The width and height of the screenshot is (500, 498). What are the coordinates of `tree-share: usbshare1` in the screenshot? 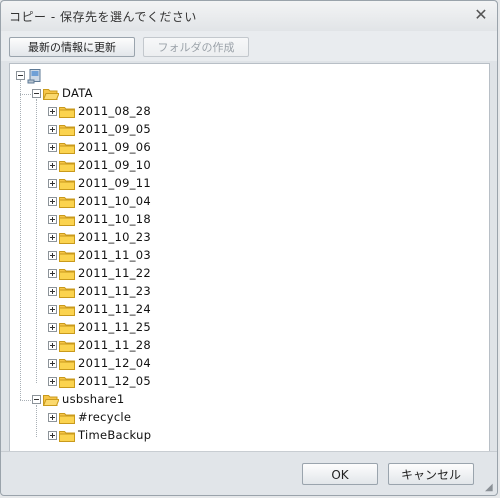 It's located at (245, 400).